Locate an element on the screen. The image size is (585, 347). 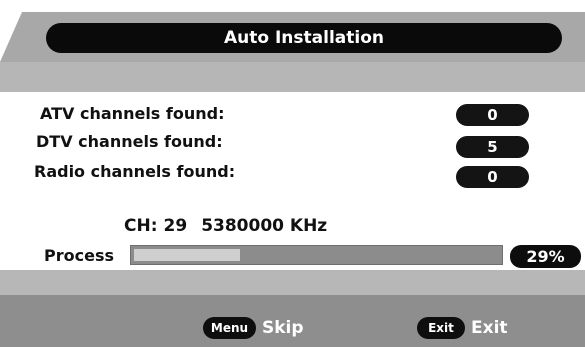
bottom-divider-band is located at coordinates (292, 282).